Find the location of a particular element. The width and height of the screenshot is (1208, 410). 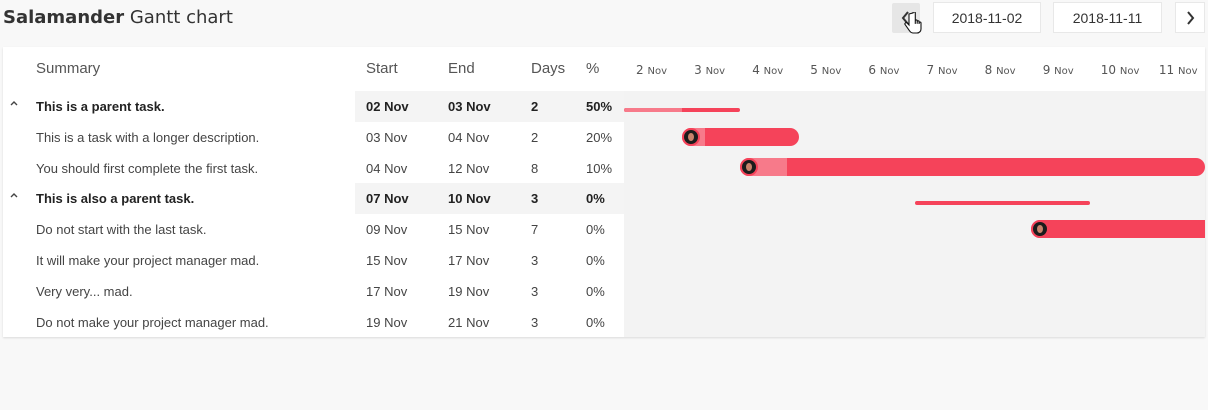

summary-column-header: Summary is located at coordinates (68, 68).